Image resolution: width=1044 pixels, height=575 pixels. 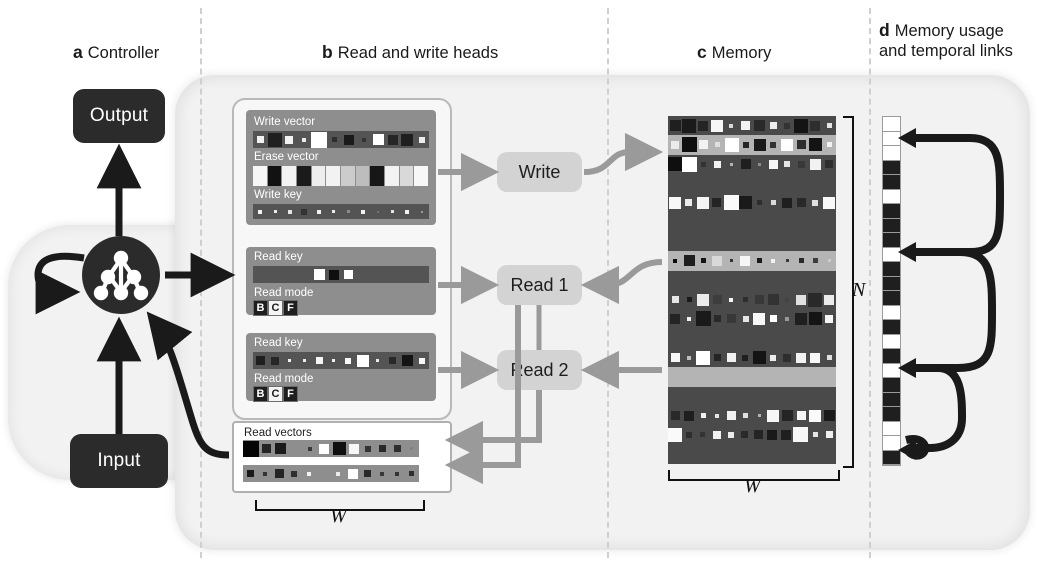 What do you see at coordinates (891, 291) in the screenshot?
I see `memory-usage-column` at bounding box center [891, 291].